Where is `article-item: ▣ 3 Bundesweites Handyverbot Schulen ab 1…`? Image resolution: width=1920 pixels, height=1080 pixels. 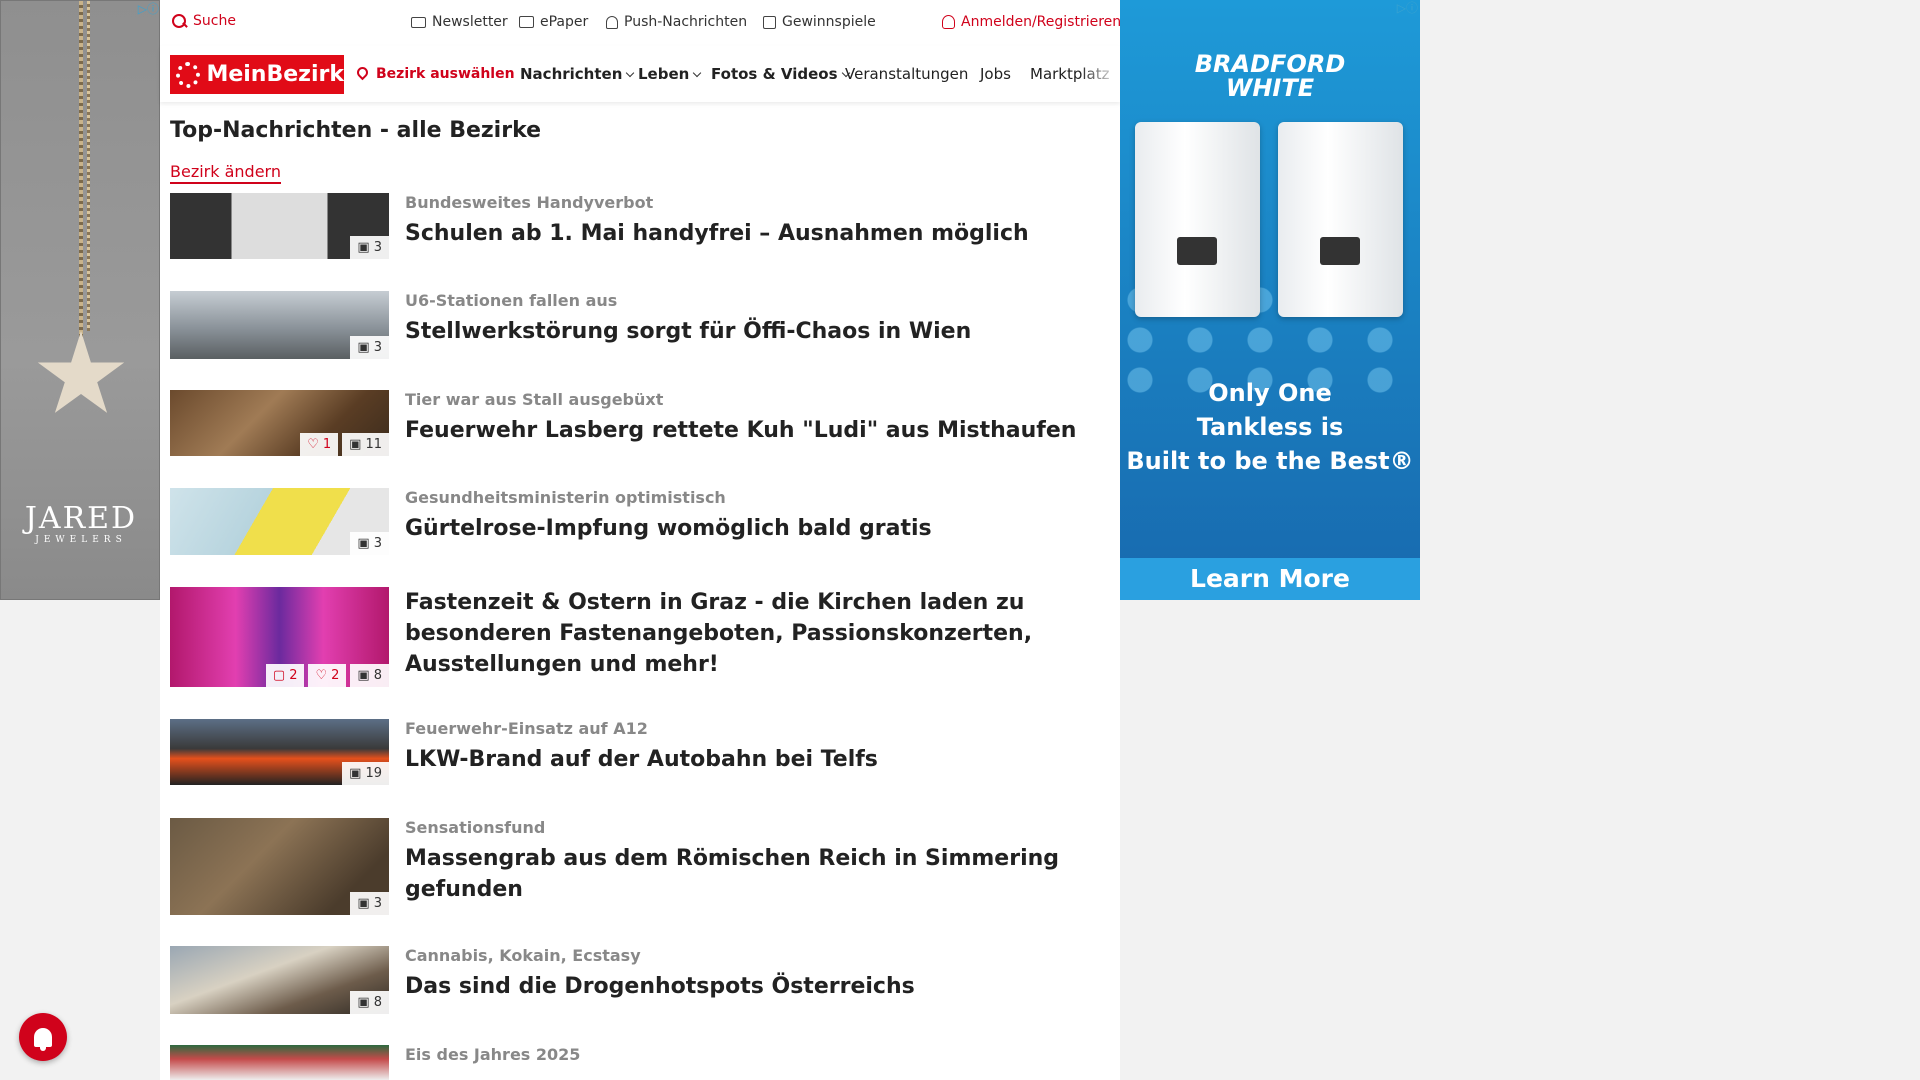 article-item: ▣ 3 Bundesweites Handyverbot Schulen ab 1… is located at coordinates (640, 226).